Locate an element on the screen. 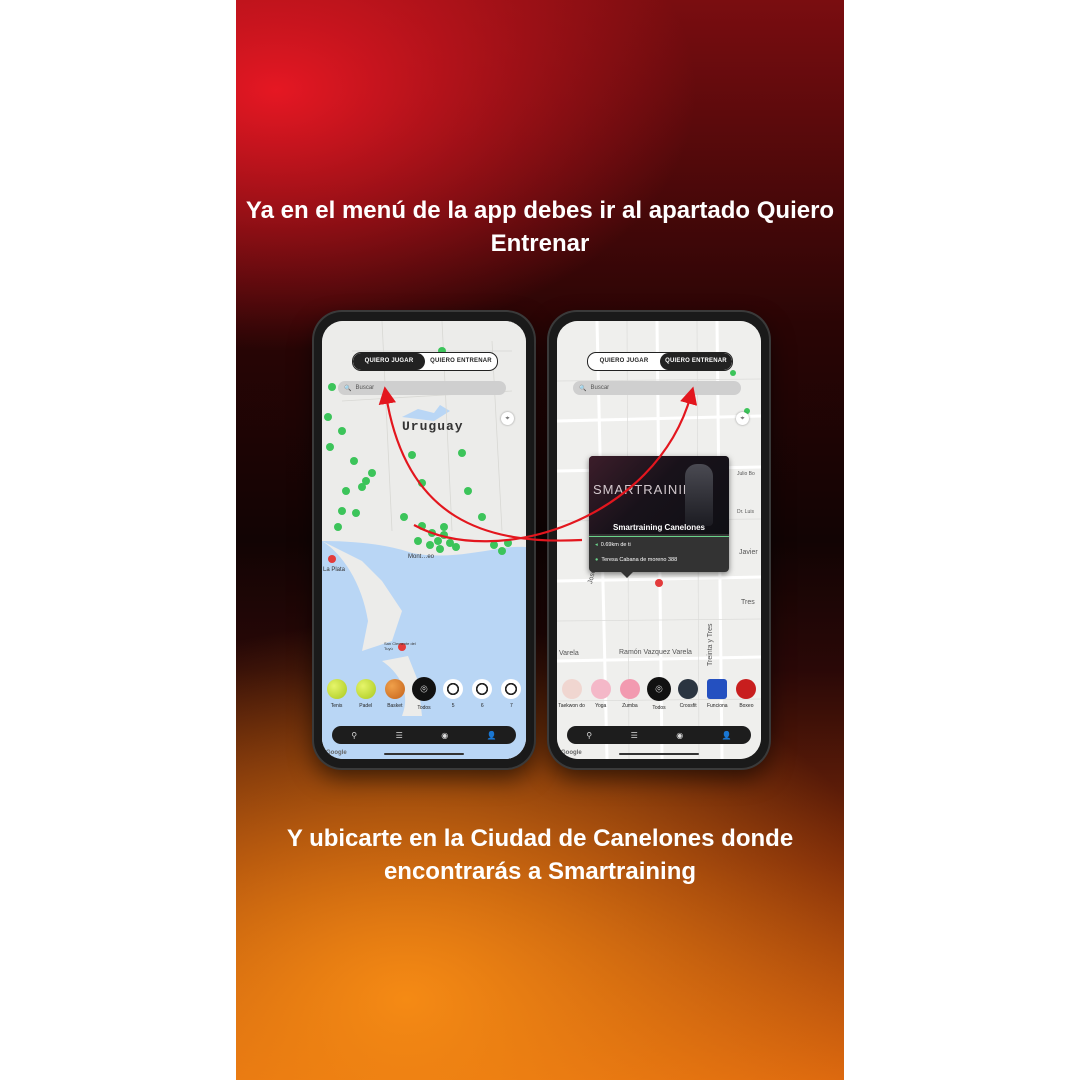  sport-filter-bar: Tenis Padel Basket ⌾ Todos 5 6 7 is located at coordinates (424, 699).